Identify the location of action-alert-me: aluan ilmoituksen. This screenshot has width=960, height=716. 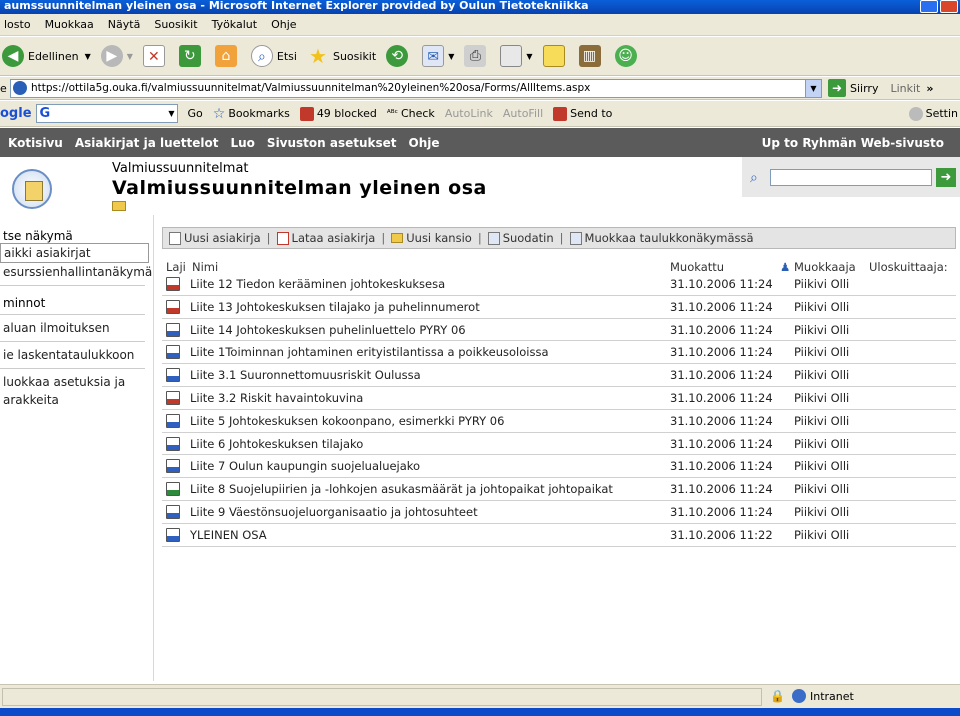
(76, 328).